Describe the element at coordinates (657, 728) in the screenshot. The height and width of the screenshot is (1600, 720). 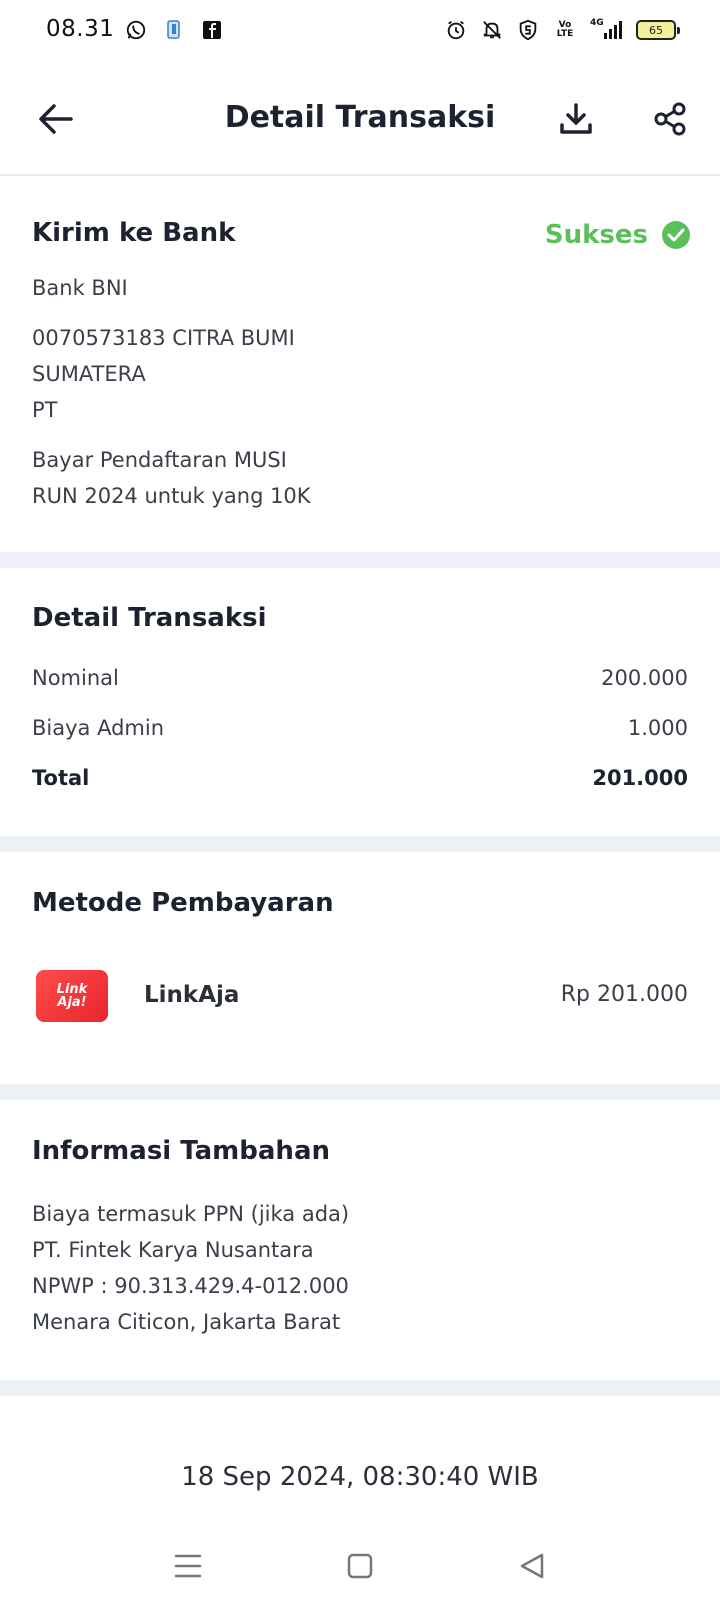
I see `detail-value: 1.000` at that location.